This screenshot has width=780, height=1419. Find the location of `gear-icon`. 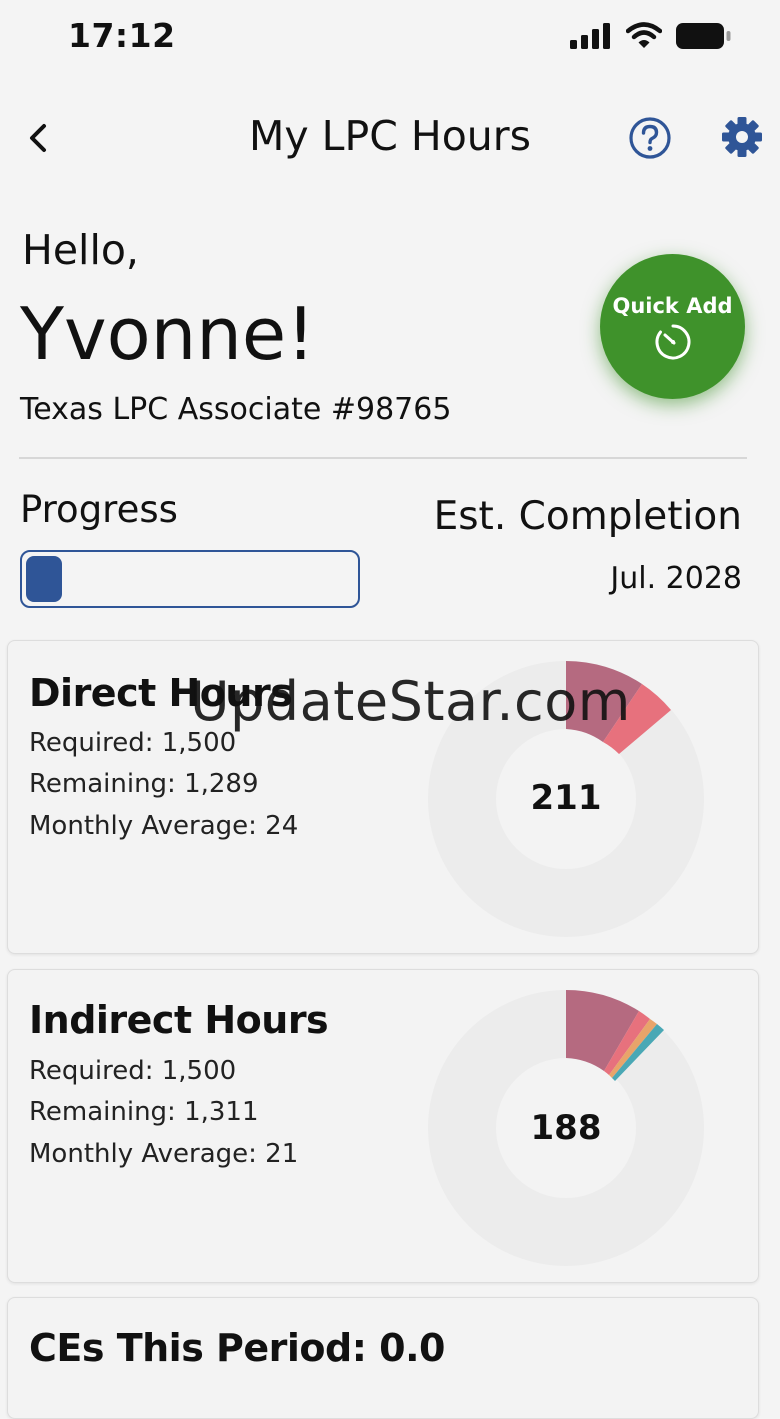

gear-icon is located at coordinates (742, 137).